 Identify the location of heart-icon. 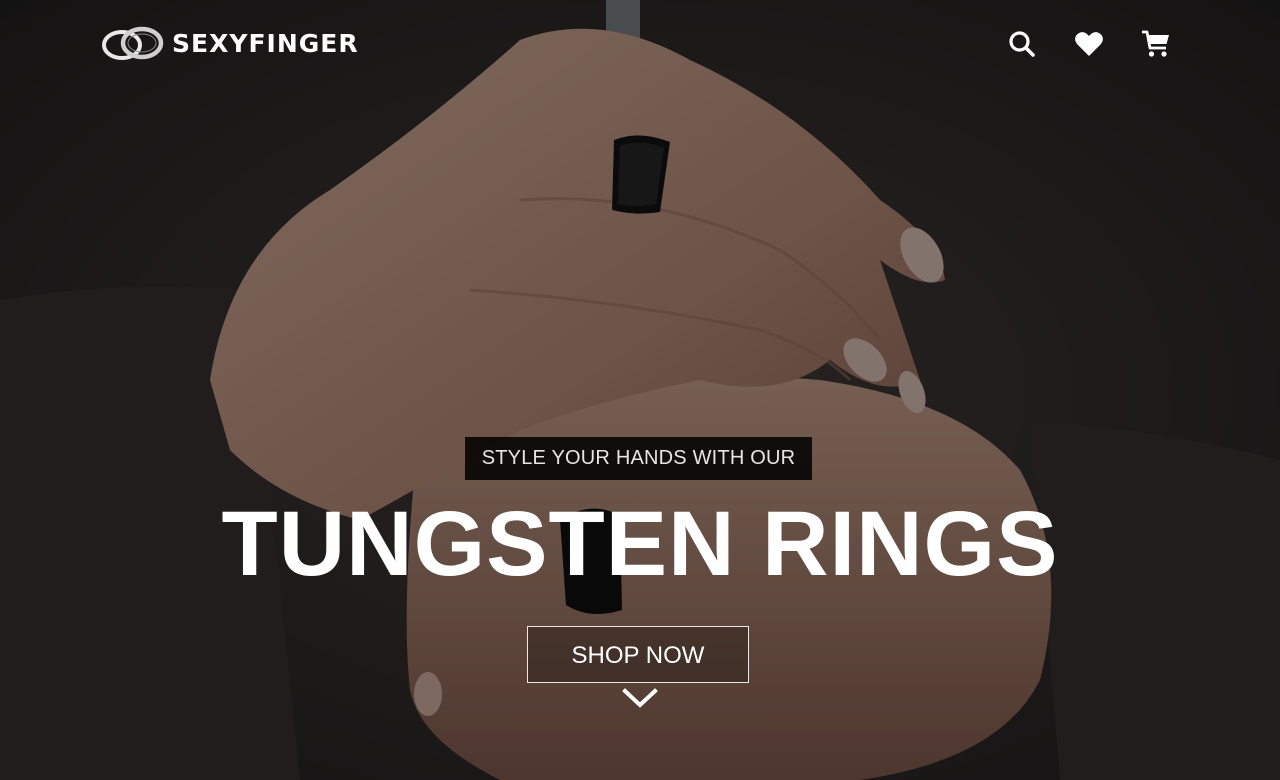
(1089, 44).